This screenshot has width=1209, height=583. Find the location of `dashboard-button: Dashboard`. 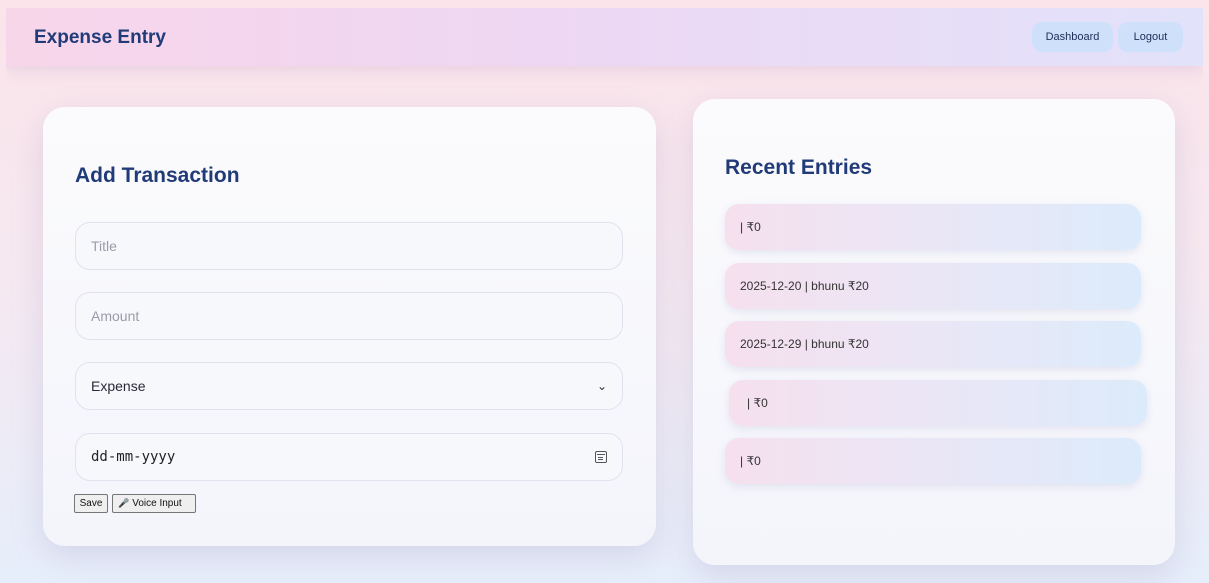

dashboard-button: Dashboard is located at coordinates (1072, 37).